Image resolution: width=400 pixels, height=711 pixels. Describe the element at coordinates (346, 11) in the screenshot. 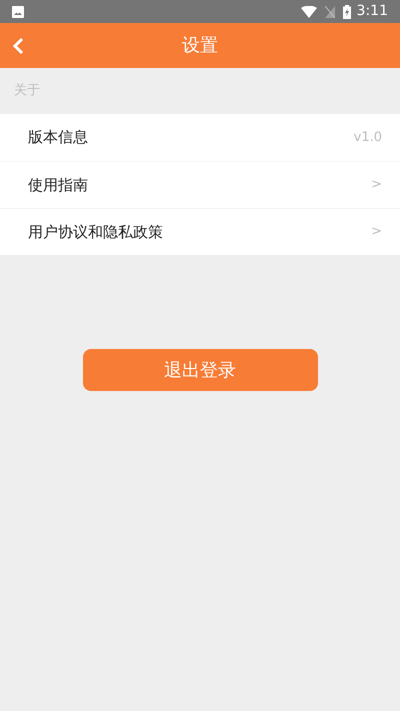

I see `battery-icon` at that location.